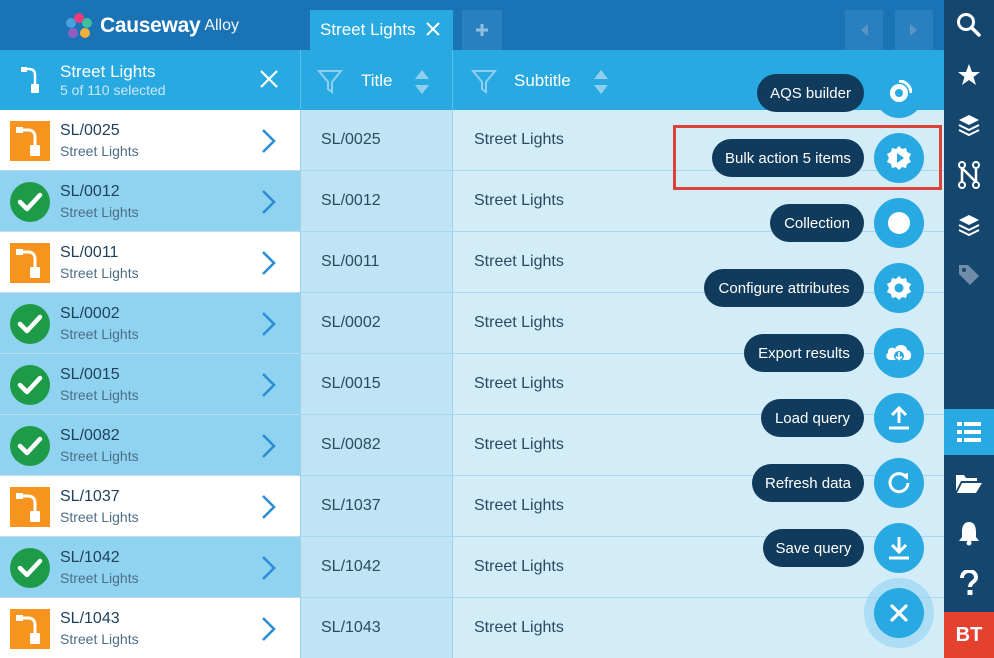  I want to click on question-icon, so click(969, 582).